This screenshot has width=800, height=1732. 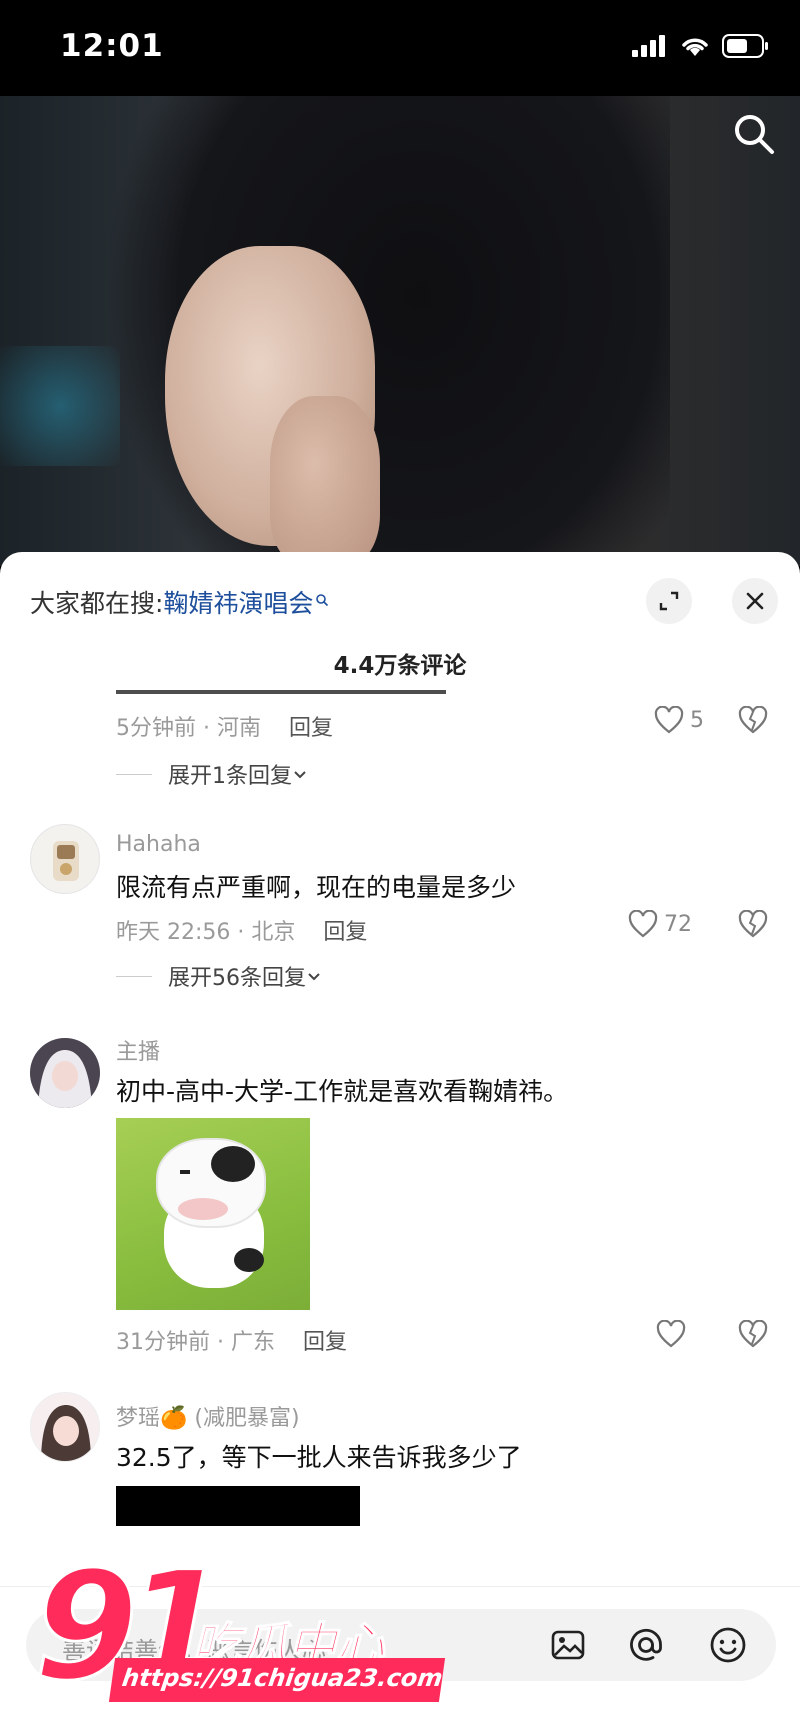 I want to click on comment-username: Hahaha, so click(x=158, y=844).